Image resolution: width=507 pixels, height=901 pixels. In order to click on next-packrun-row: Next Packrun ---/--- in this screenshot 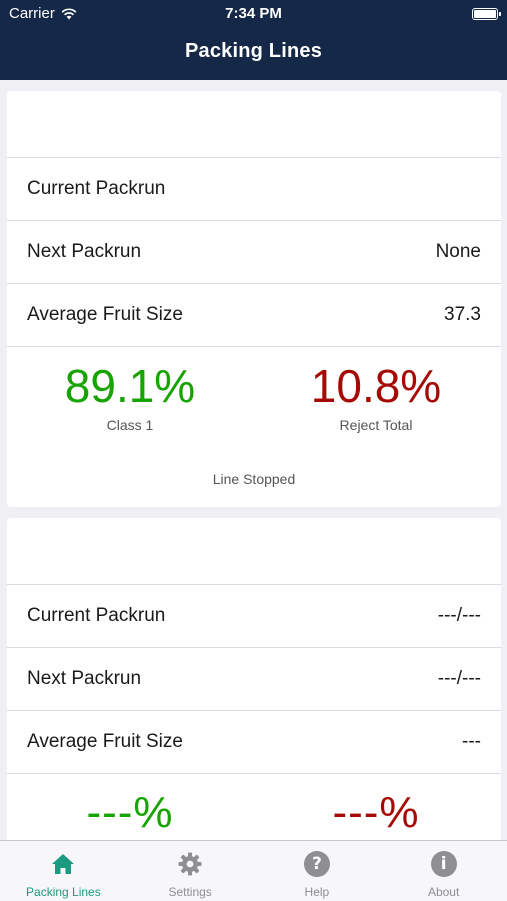, I will do `click(254, 679)`.